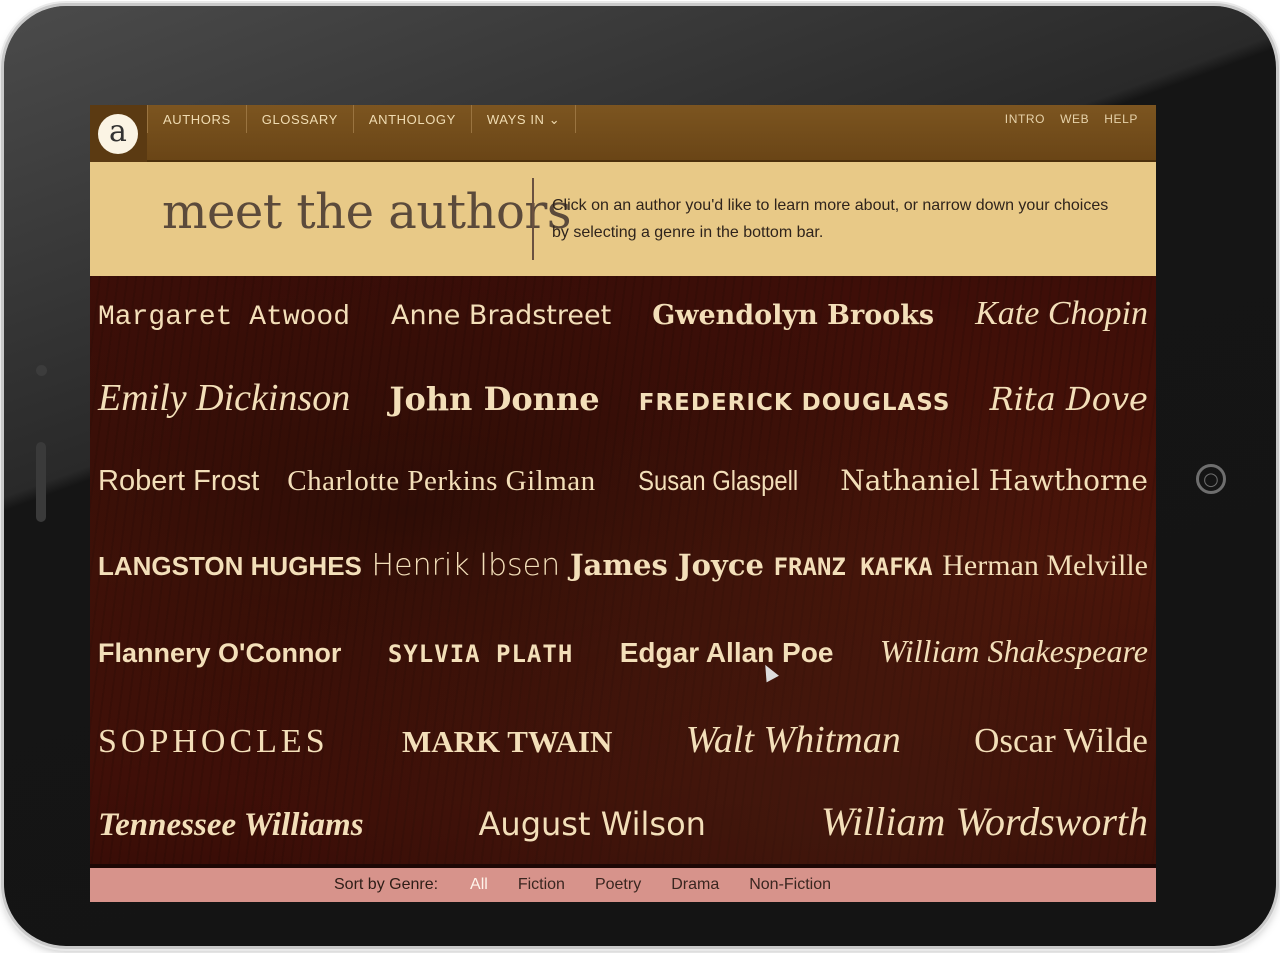  I want to click on author-henrik-ibsen: Henrik Ibsen, so click(466, 565).